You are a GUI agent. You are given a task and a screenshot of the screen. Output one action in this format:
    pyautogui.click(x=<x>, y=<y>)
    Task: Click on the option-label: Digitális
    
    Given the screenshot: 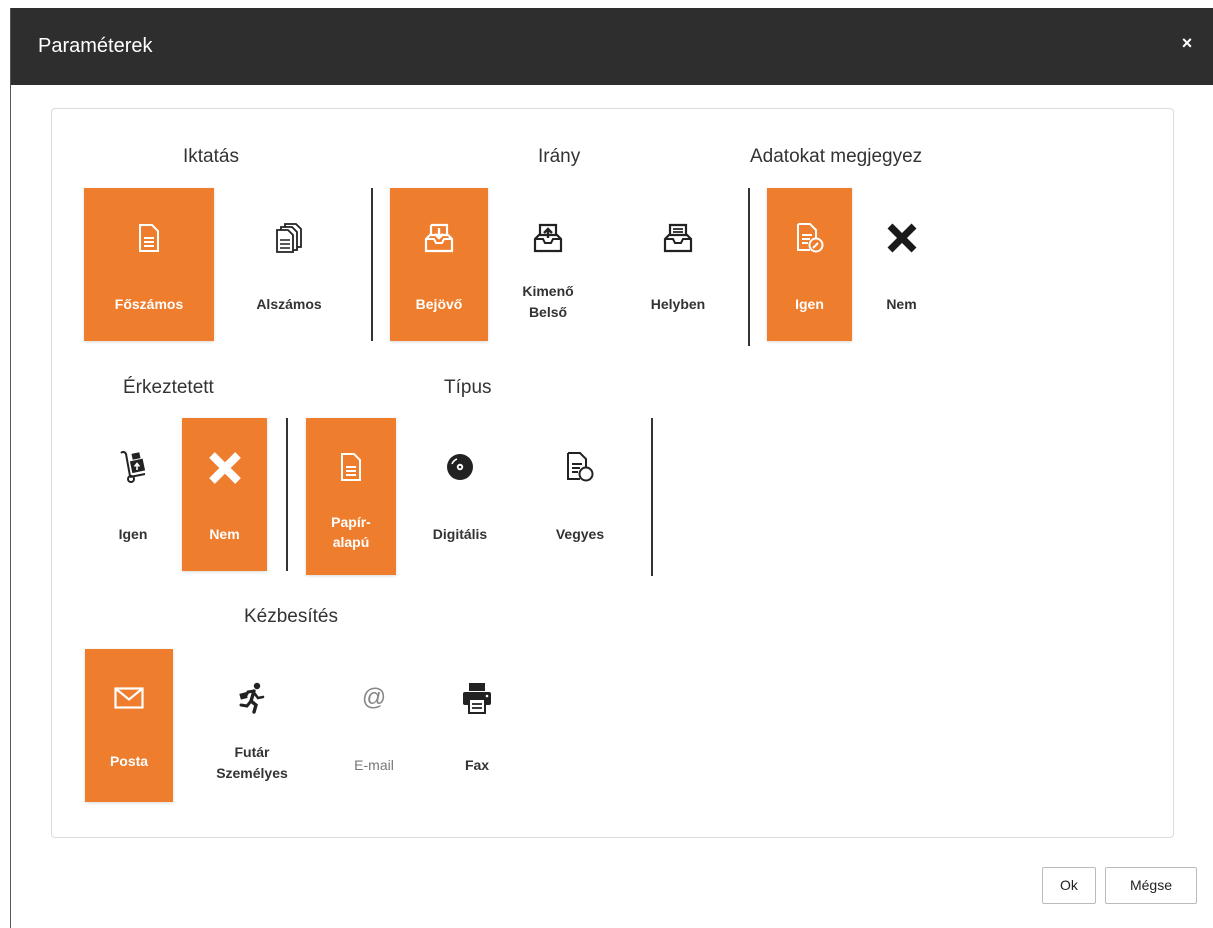 What is the action you would take?
    pyautogui.click(x=460, y=534)
    